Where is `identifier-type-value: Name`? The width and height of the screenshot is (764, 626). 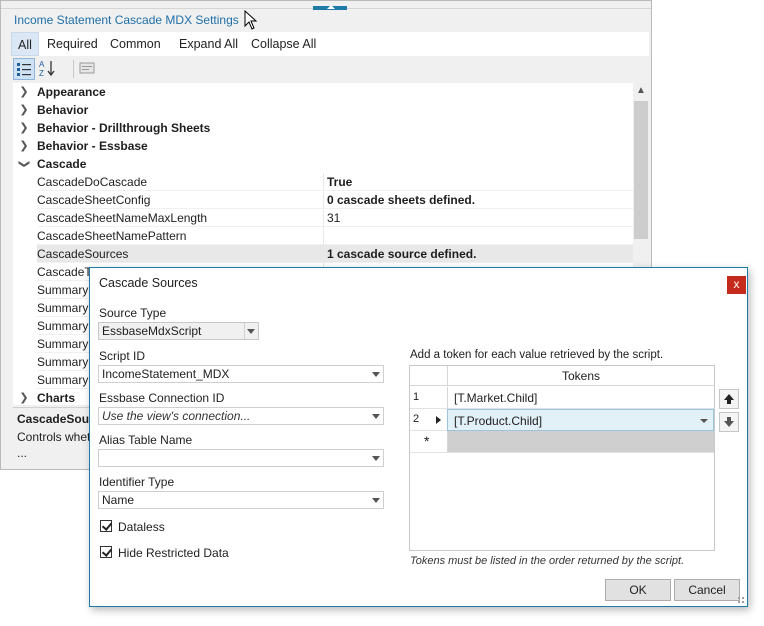
identifier-type-value: Name is located at coordinates (118, 500).